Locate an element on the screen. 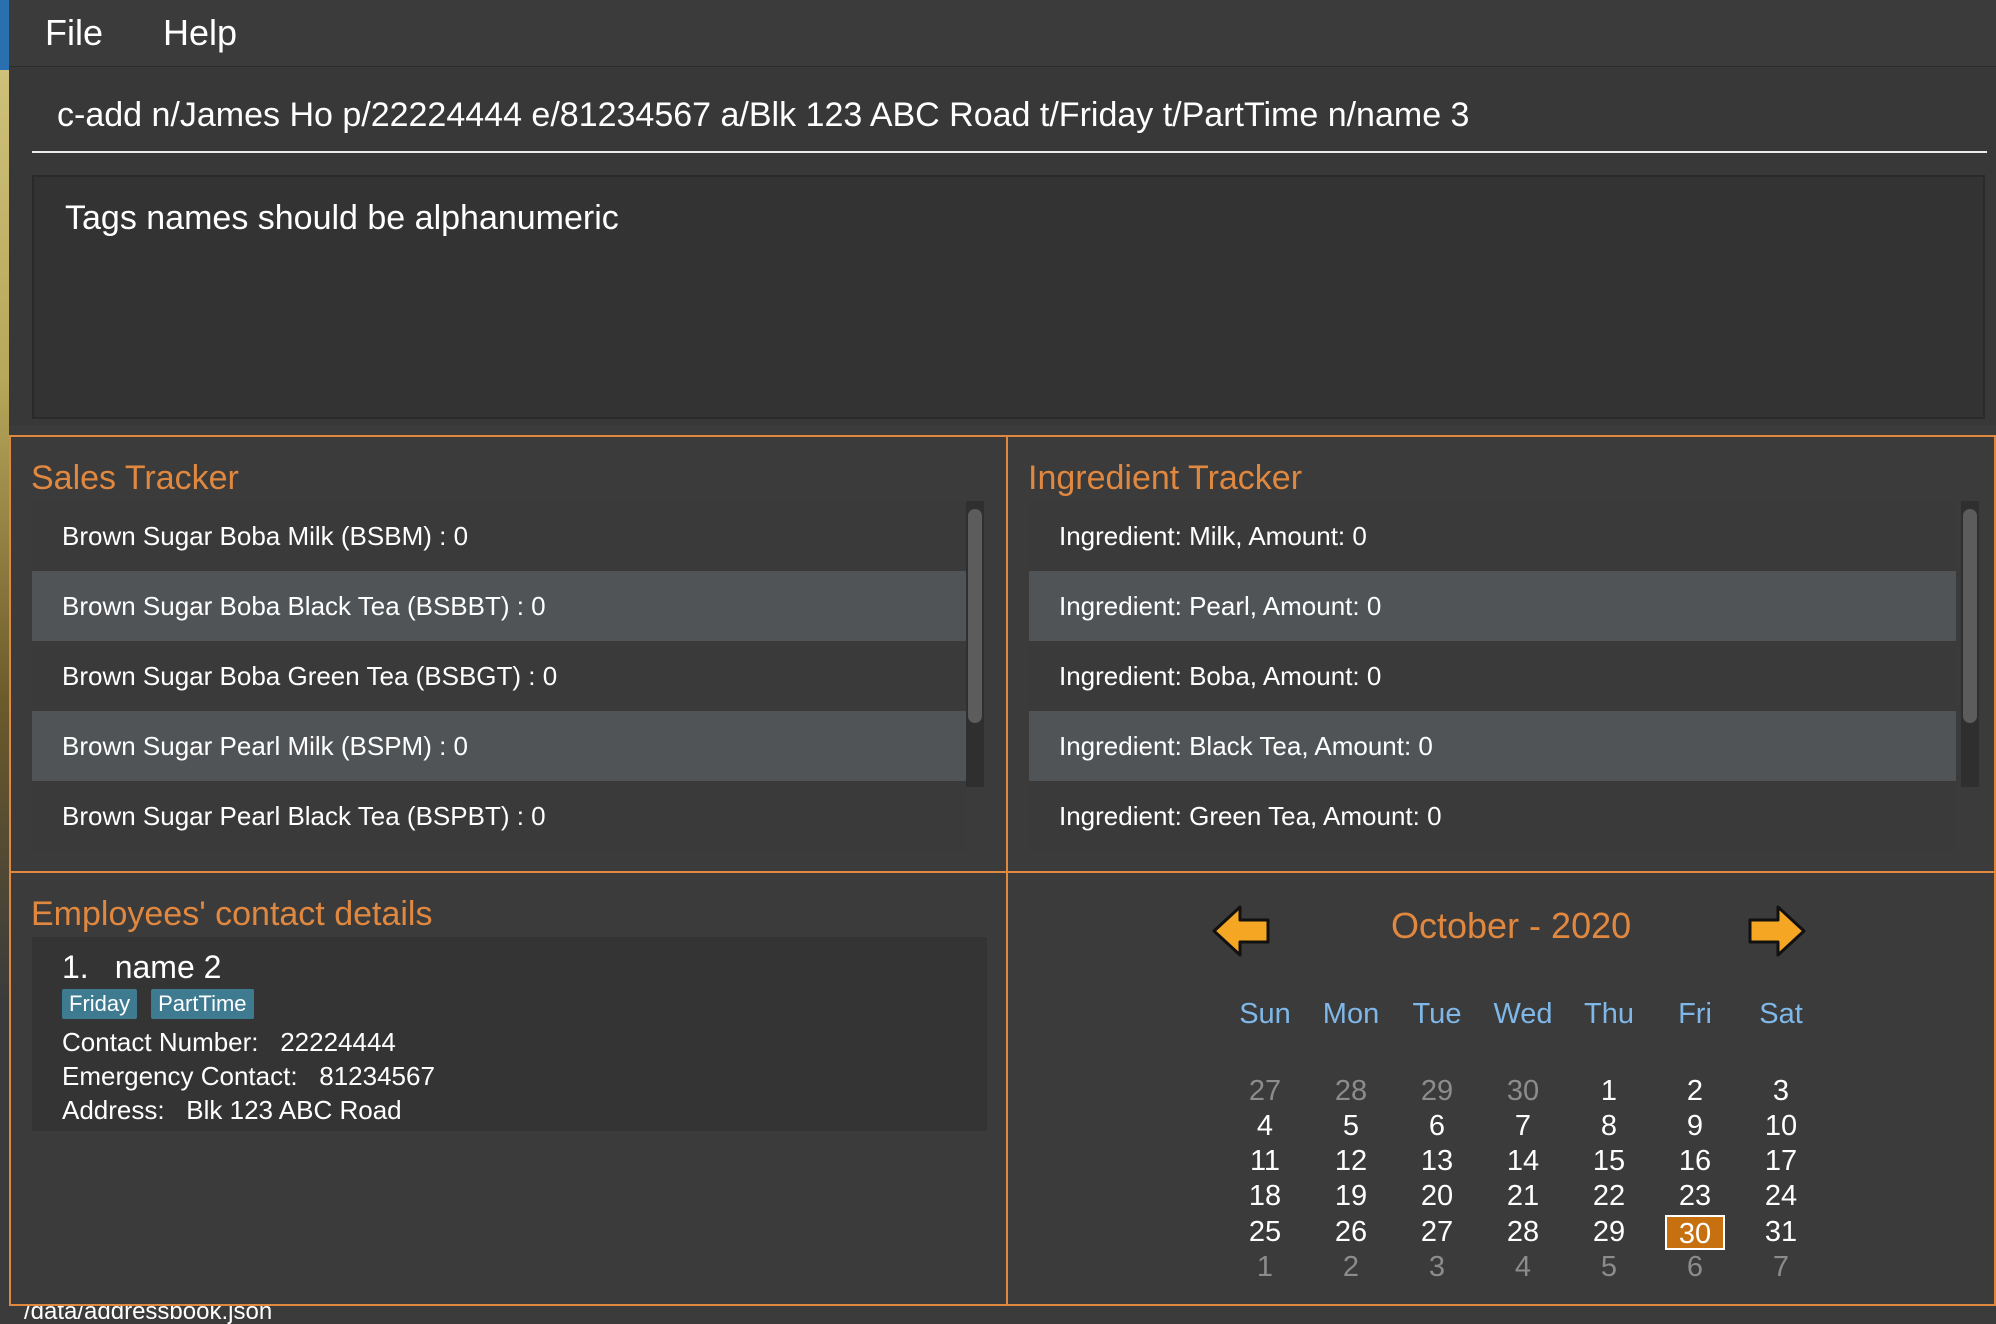 This screenshot has width=1996, height=1324. weekday-label: Tue is located at coordinates (1437, 1014).